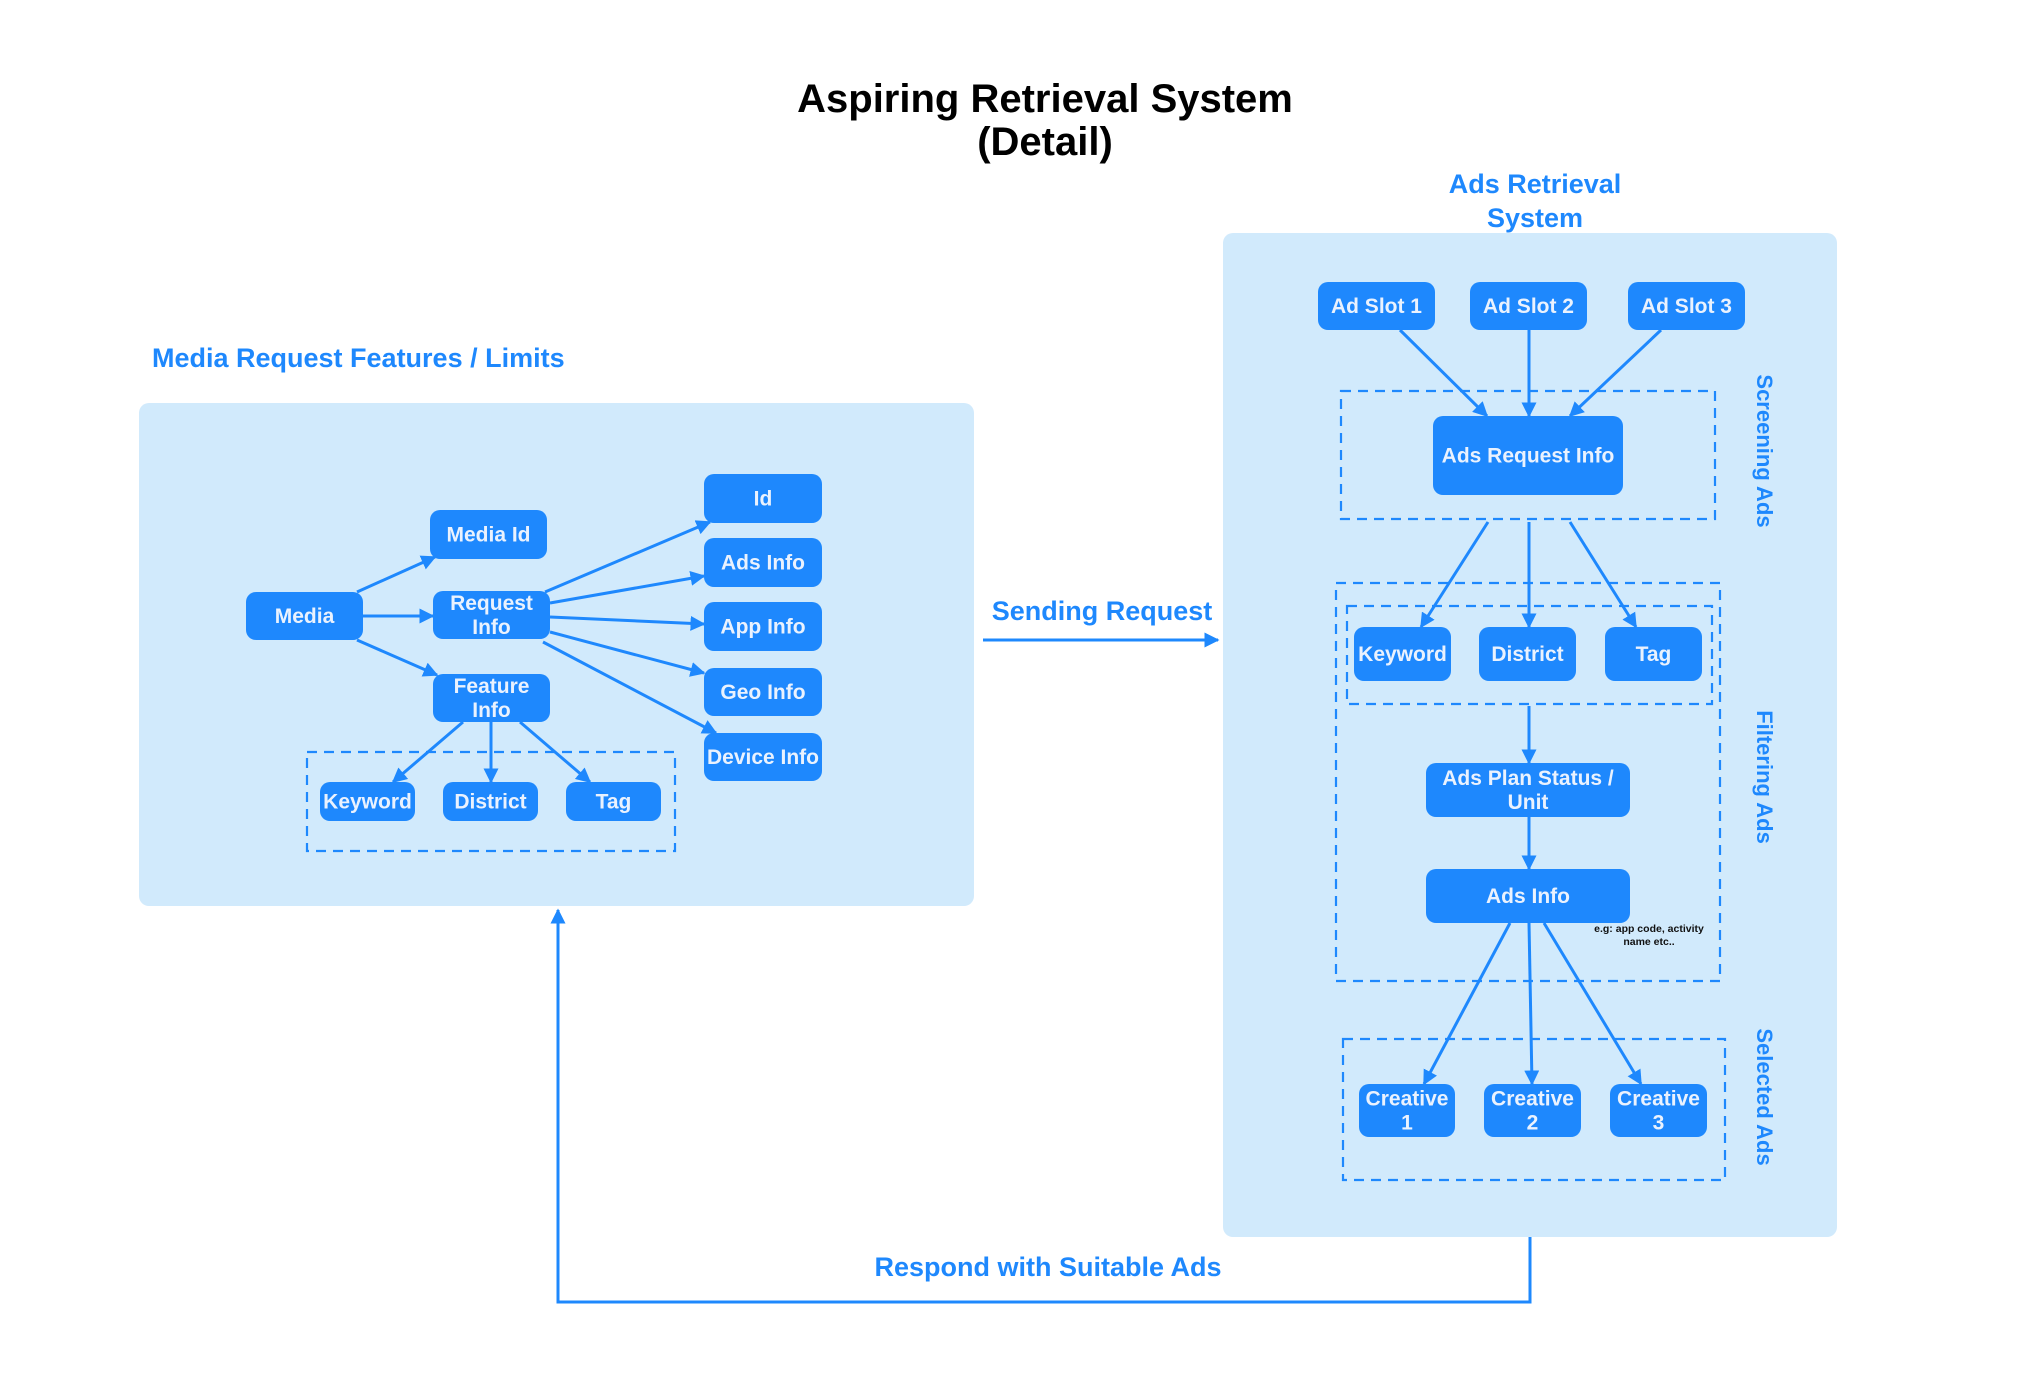  Describe the element at coordinates (1047, 1267) in the screenshot. I see `respond-label: Respond with Suitable Ads` at that location.